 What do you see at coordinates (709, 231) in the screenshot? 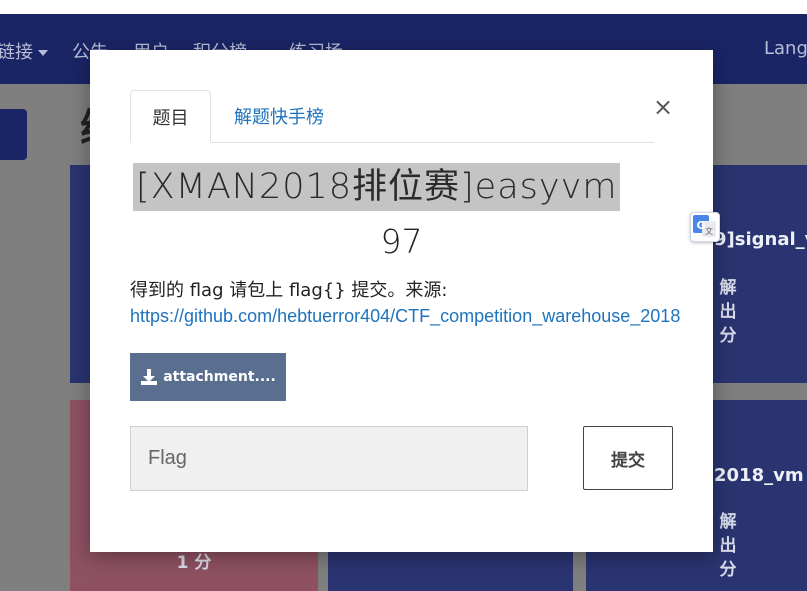
I see `svg-text: 文` at bounding box center [709, 231].